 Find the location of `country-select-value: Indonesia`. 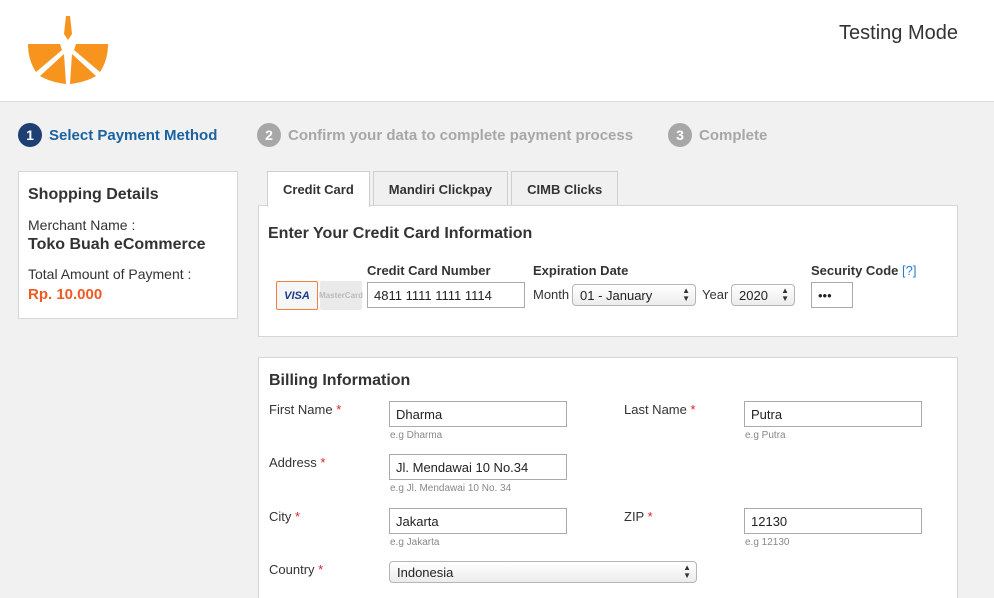

country-select-value: Indonesia is located at coordinates (425, 572).